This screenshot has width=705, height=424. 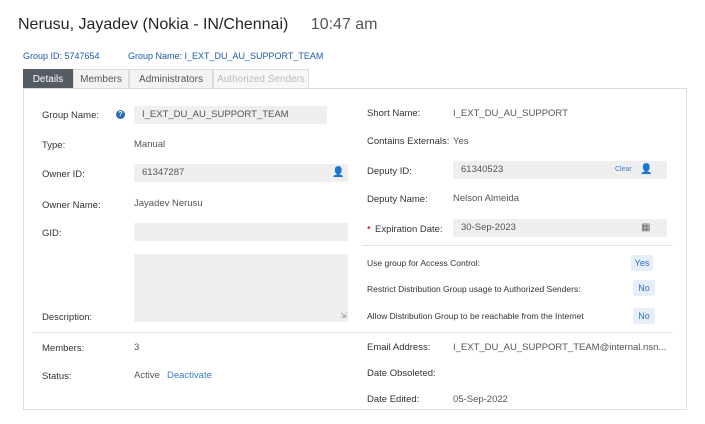 I want to click on allow-internet-toggle: No, so click(x=644, y=316).